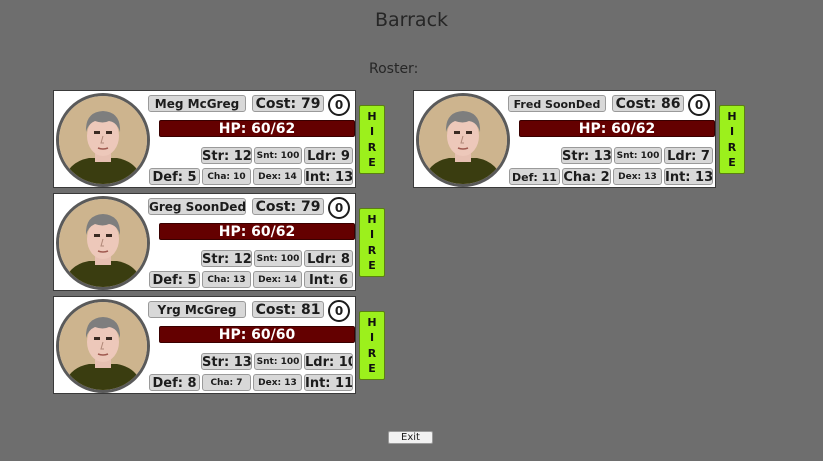 The image size is (823, 461). Describe the element at coordinates (328, 279) in the screenshot. I see `stat-int: Int: 6` at that location.